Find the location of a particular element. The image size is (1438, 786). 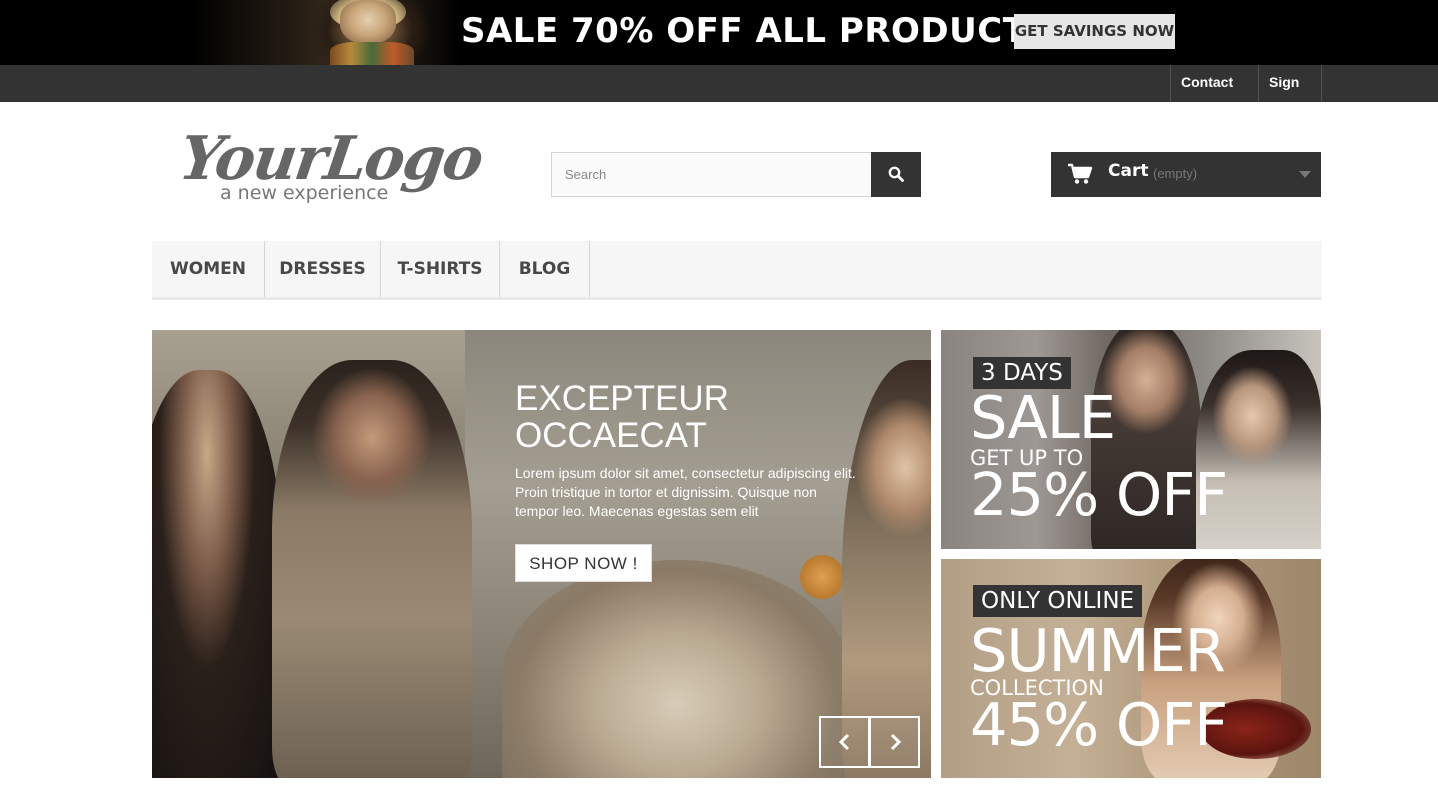

search-button is located at coordinates (896, 174).